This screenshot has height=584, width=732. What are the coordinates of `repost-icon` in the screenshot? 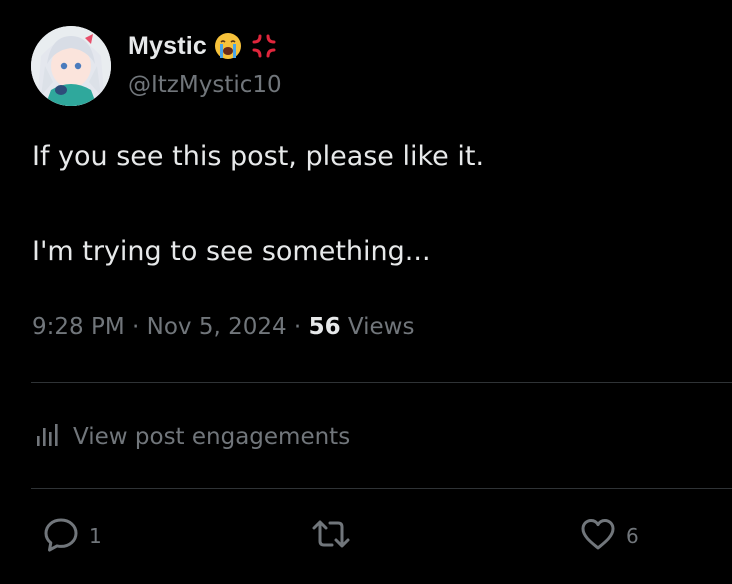 It's located at (331, 536).